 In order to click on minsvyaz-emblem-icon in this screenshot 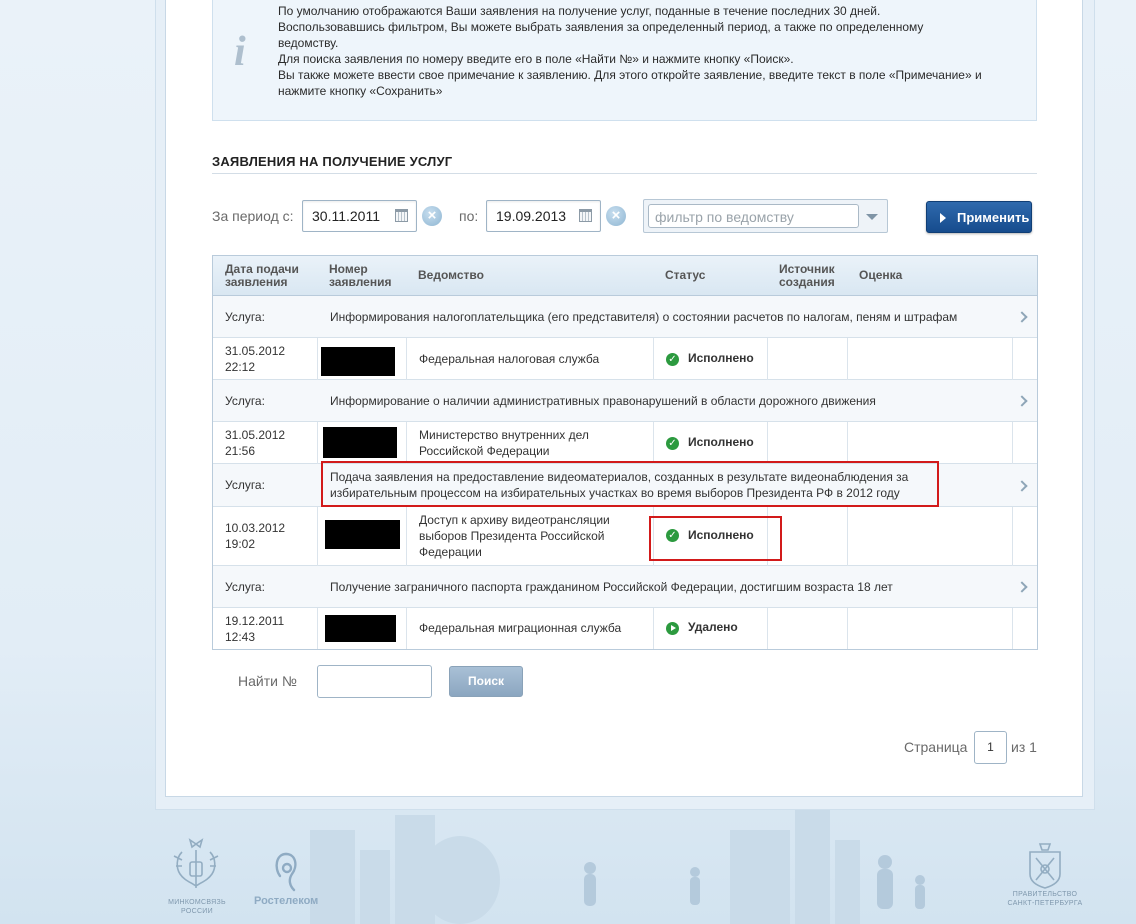, I will do `click(196, 868)`.